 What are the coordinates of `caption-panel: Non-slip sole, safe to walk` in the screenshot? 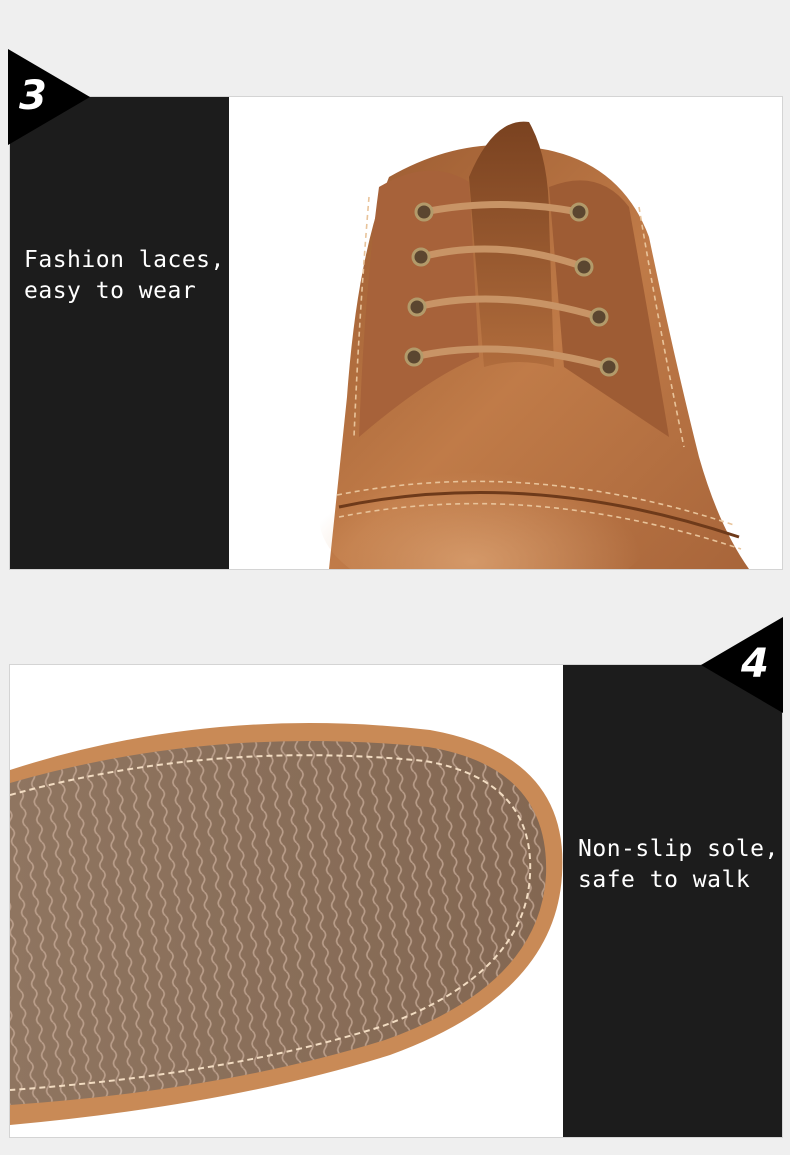 It's located at (672, 901).